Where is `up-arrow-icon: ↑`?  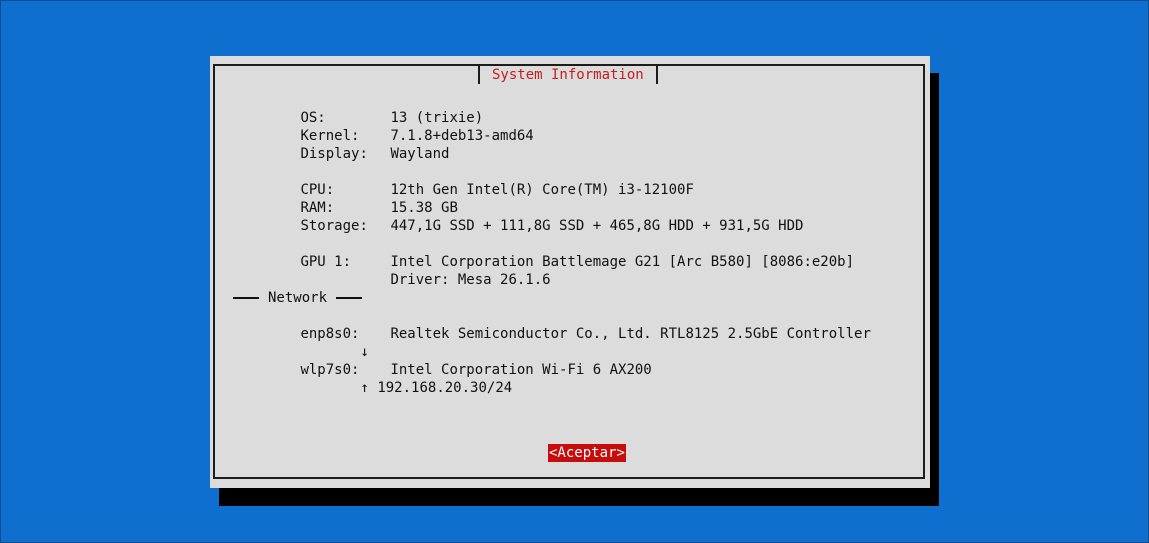 up-arrow-icon: ↑ is located at coordinates (364, 388).